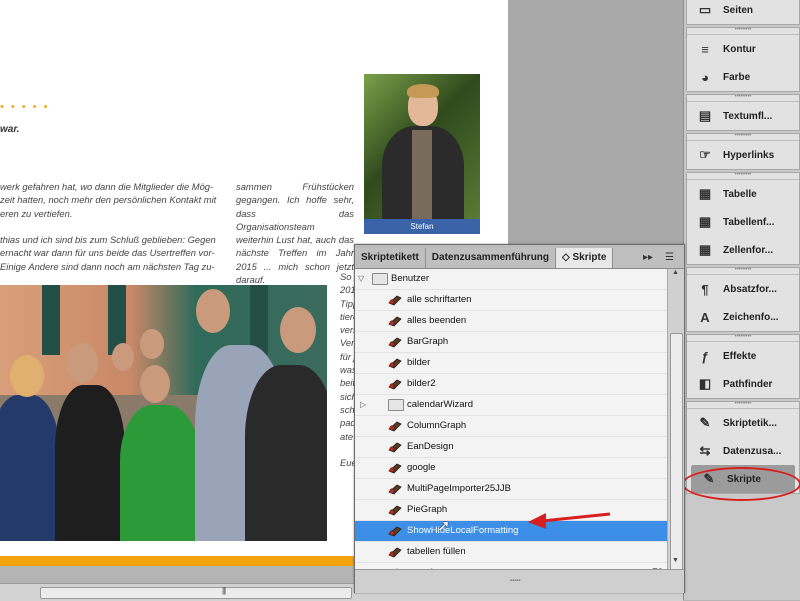 The image size is (800, 601). Describe the element at coordinates (743, 49) in the screenshot. I see `dock-item-stroke: ≡ Kontur` at that location.